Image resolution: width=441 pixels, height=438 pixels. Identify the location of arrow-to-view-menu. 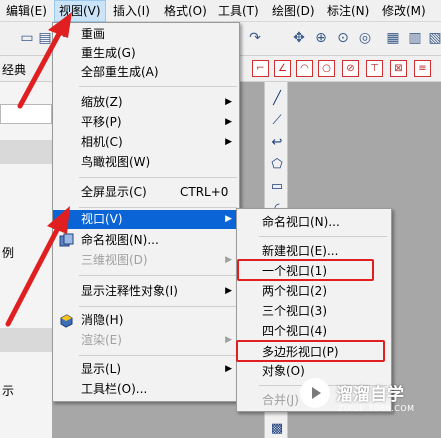
(44, 60).